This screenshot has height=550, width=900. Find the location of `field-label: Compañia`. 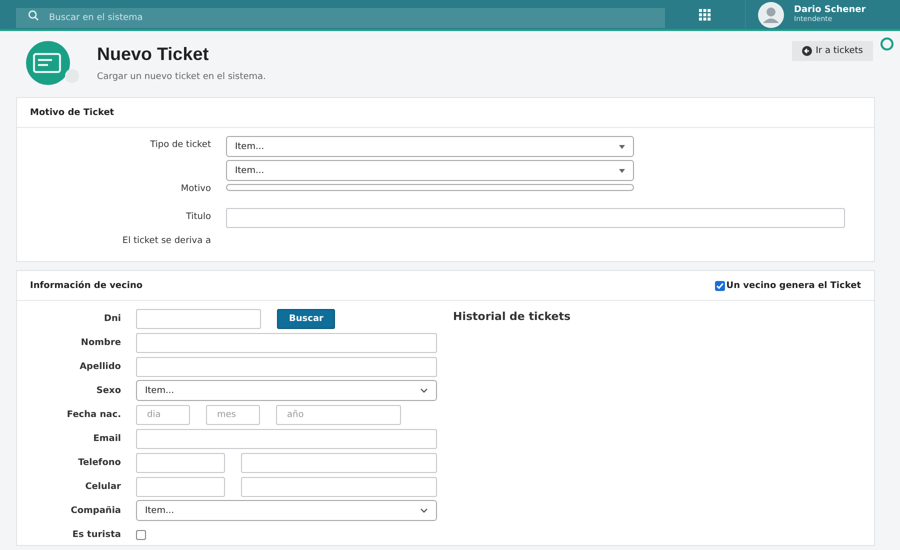

field-label: Compañia is located at coordinates (95, 511).